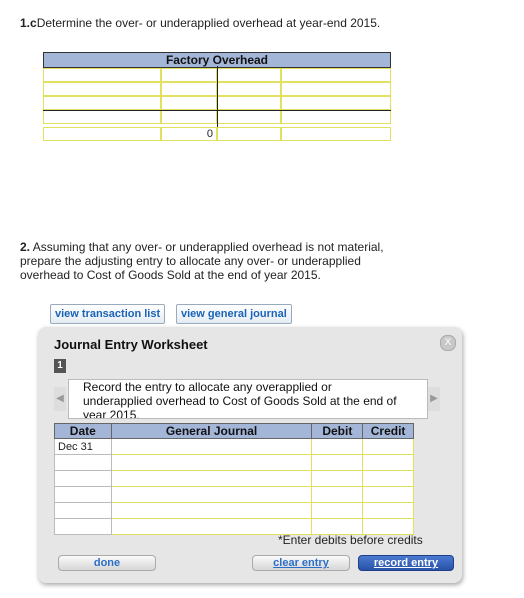 The height and width of the screenshot is (598, 524). I want to click on view-general-journal-button: view general journal, so click(234, 314).